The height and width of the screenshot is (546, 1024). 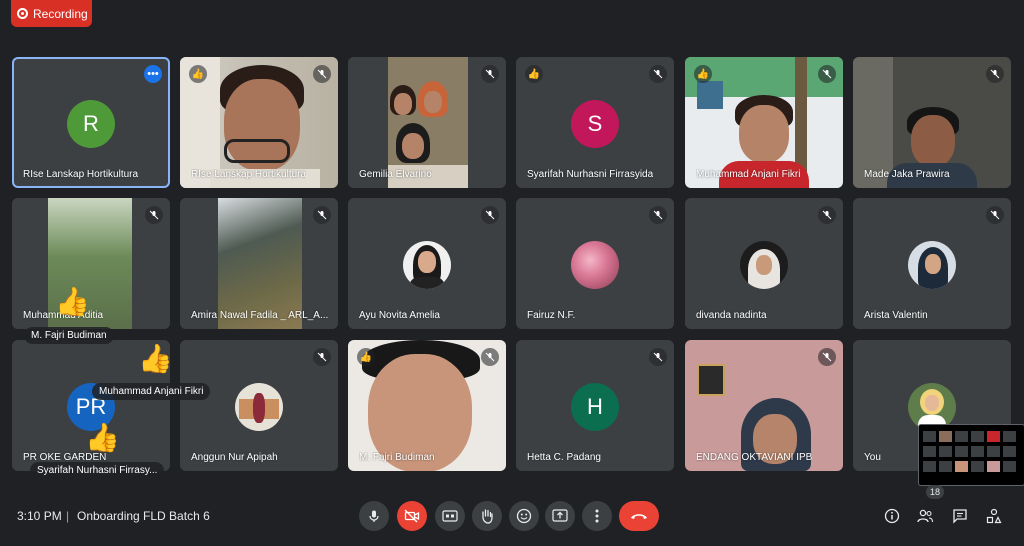 I want to click on participant-tile: 👍 RIse Lanskap Hortikultura, so click(x=259, y=122).